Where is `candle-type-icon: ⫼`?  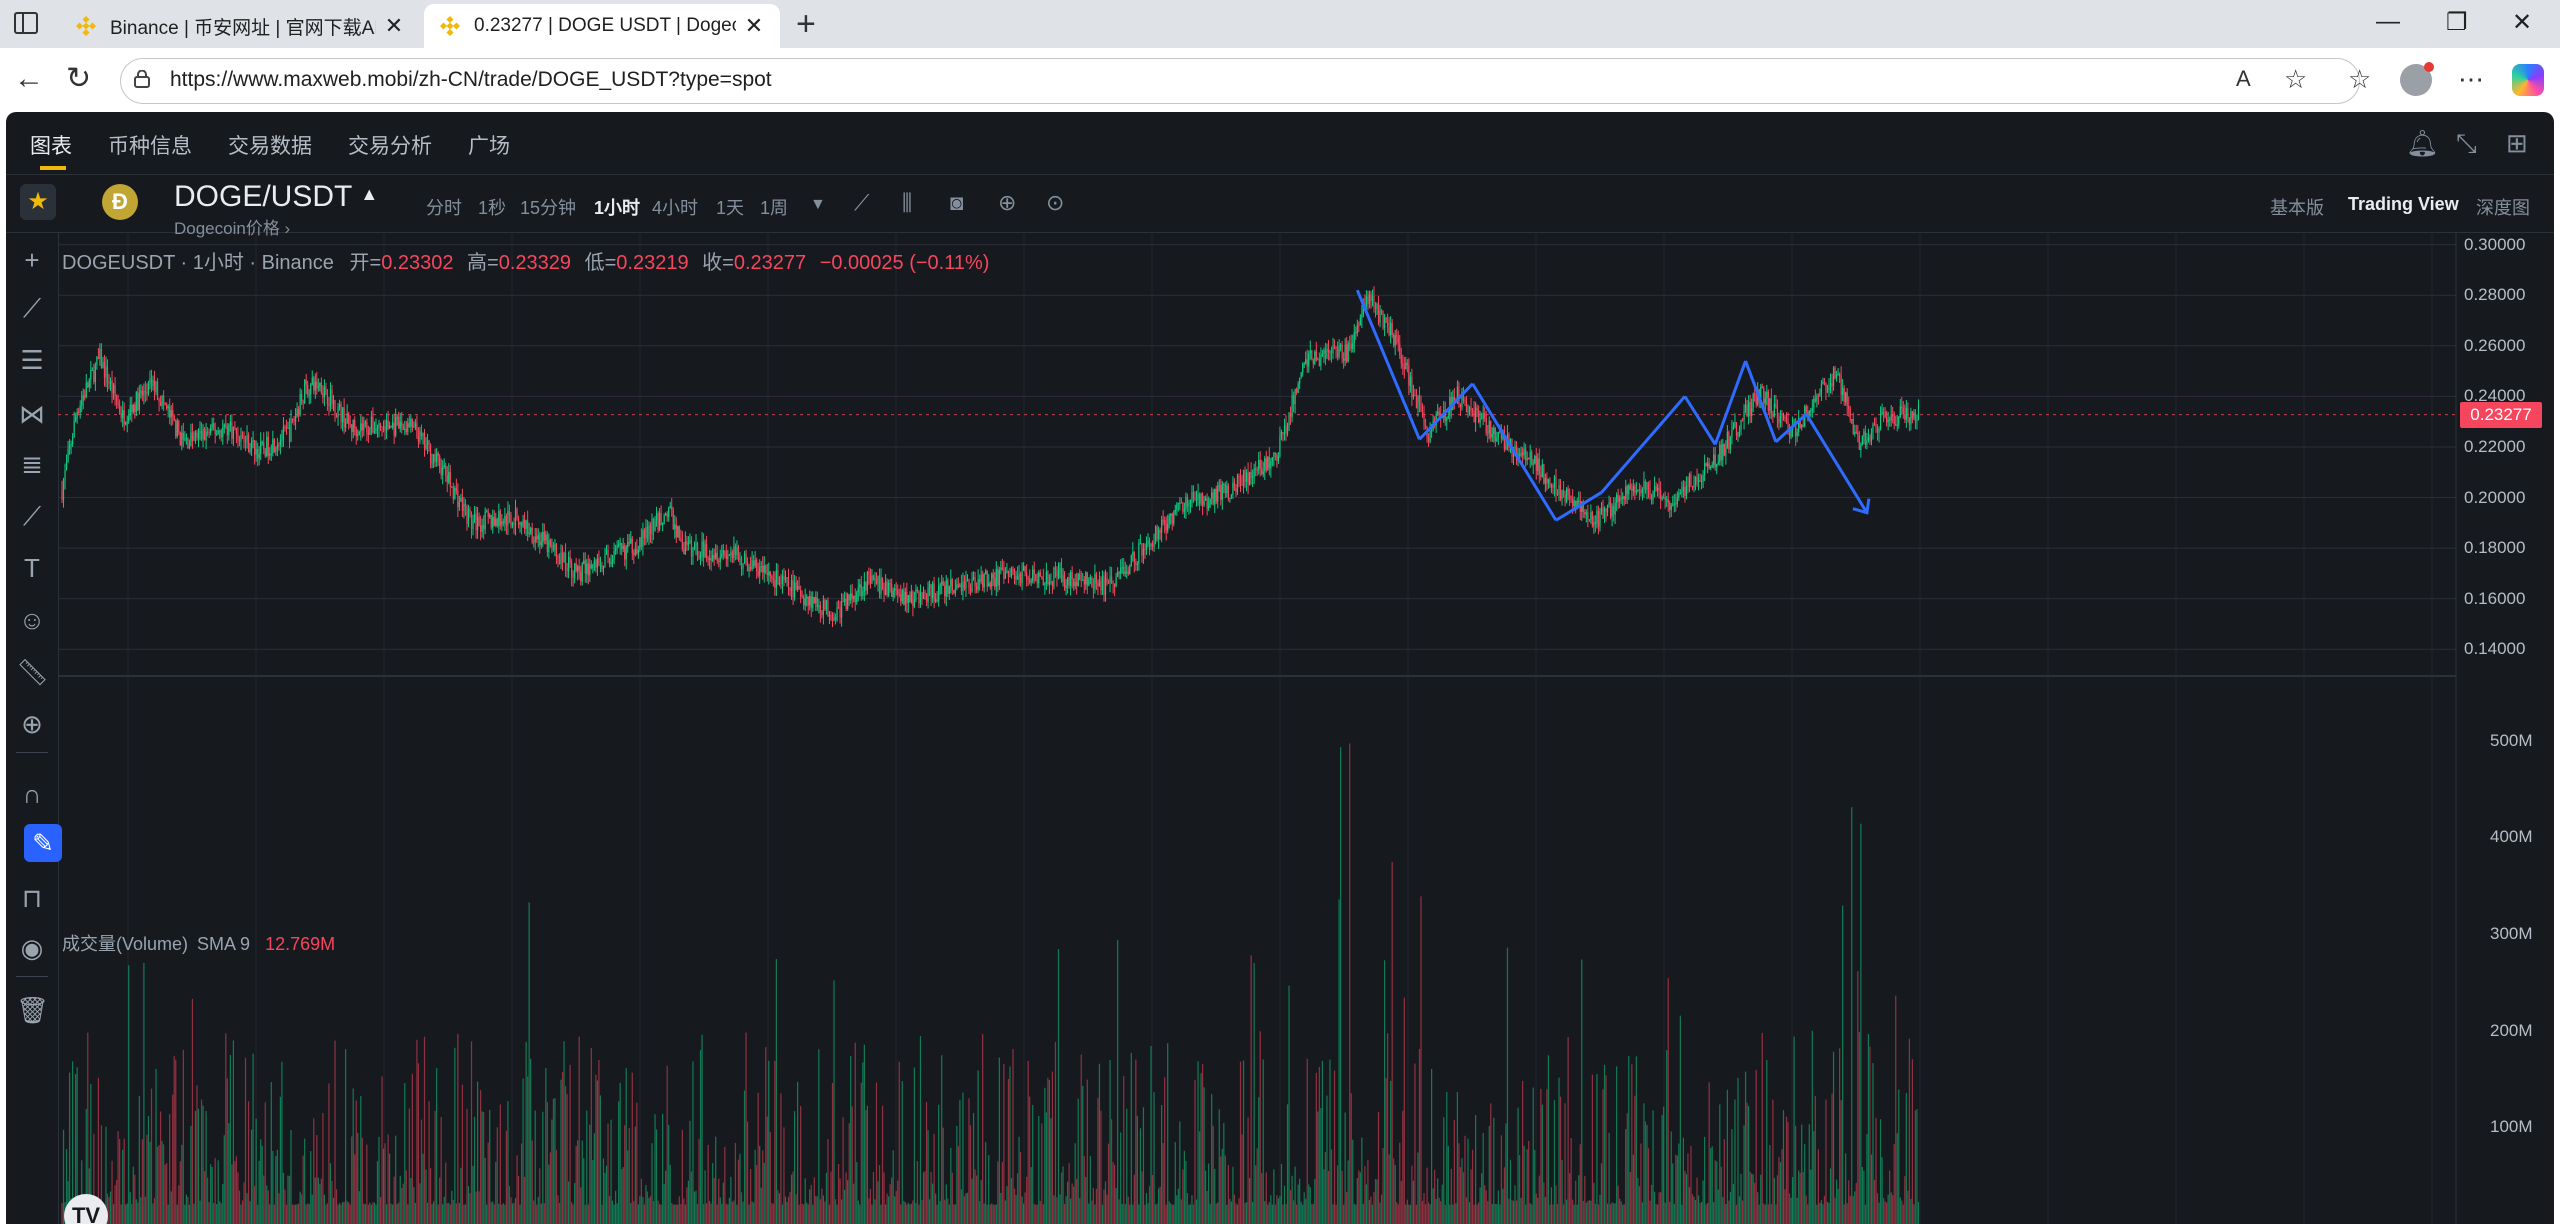 candle-type-icon: ⫼ is located at coordinates (907, 203).